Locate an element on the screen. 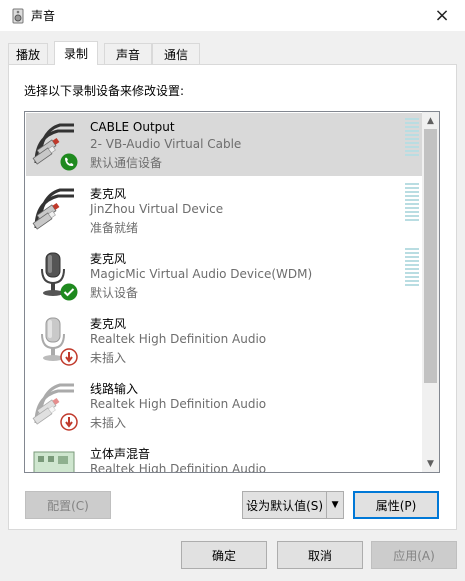 The height and width of the screenshot is (581, 465). title-bar: 声音 × is located at coordinates (232, 15).